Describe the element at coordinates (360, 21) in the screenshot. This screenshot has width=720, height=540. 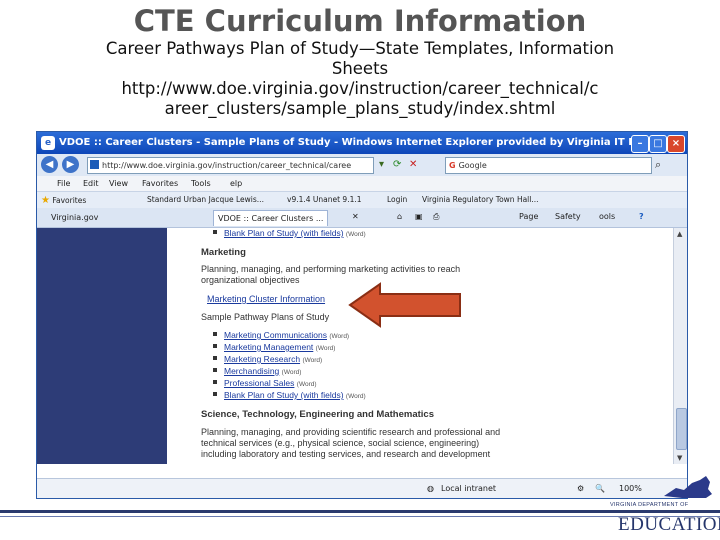
I see `slide-title: CTE Curriculum Information` at that location.